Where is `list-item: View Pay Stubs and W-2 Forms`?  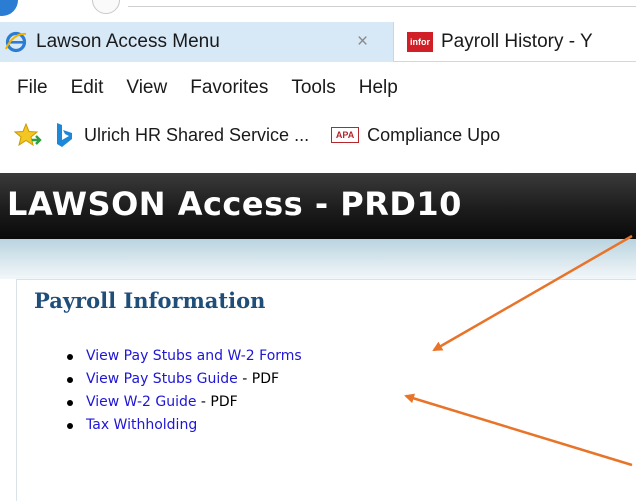
list-item: View Pay Stubs and W-2 Forms is located at coordinates (184, 356).